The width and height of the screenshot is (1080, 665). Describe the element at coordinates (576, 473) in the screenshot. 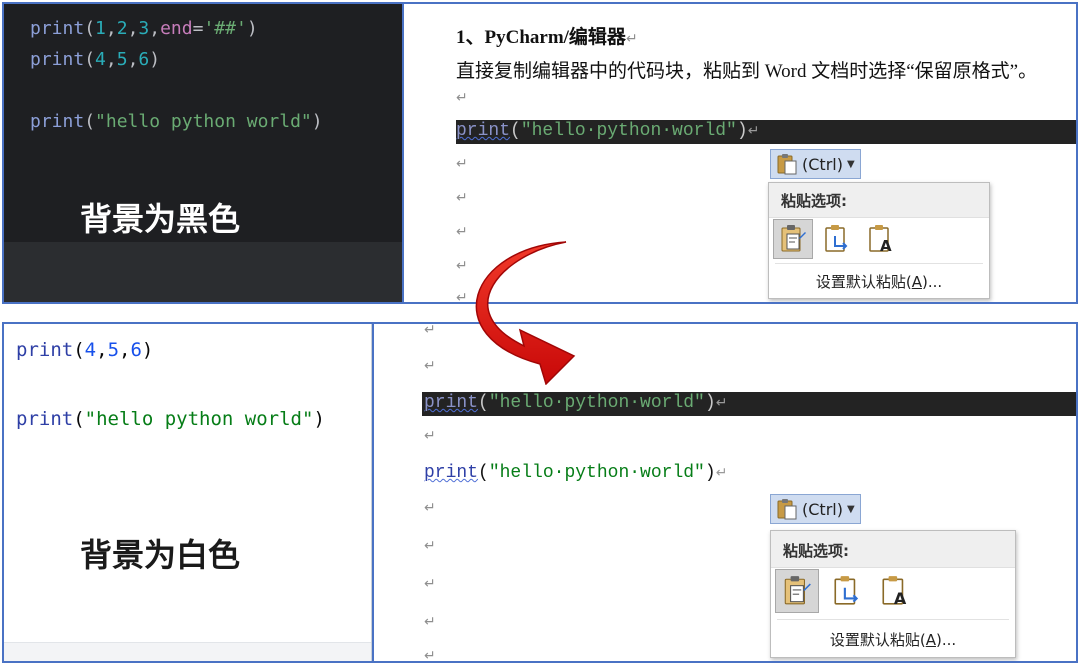

I see `pasted-code-line-light: print("hello·python·world")↵` at that location.